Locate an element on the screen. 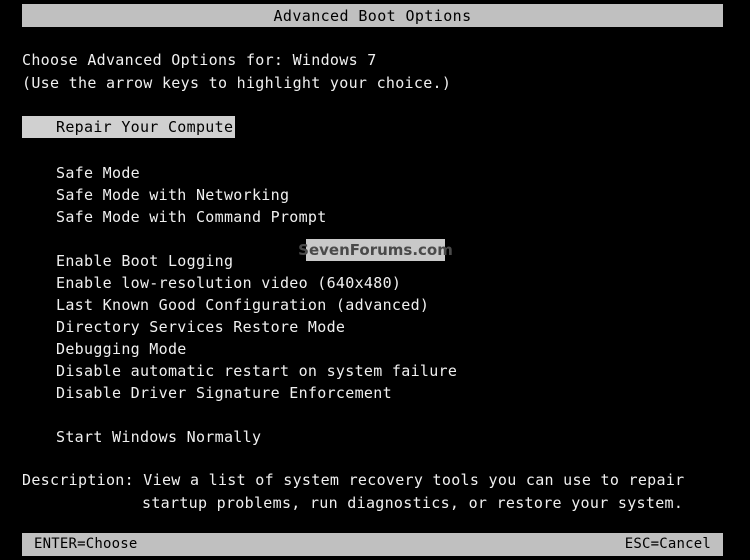  status-esc-cancel: ESC=Cancel is located at coordinates (667, 544).